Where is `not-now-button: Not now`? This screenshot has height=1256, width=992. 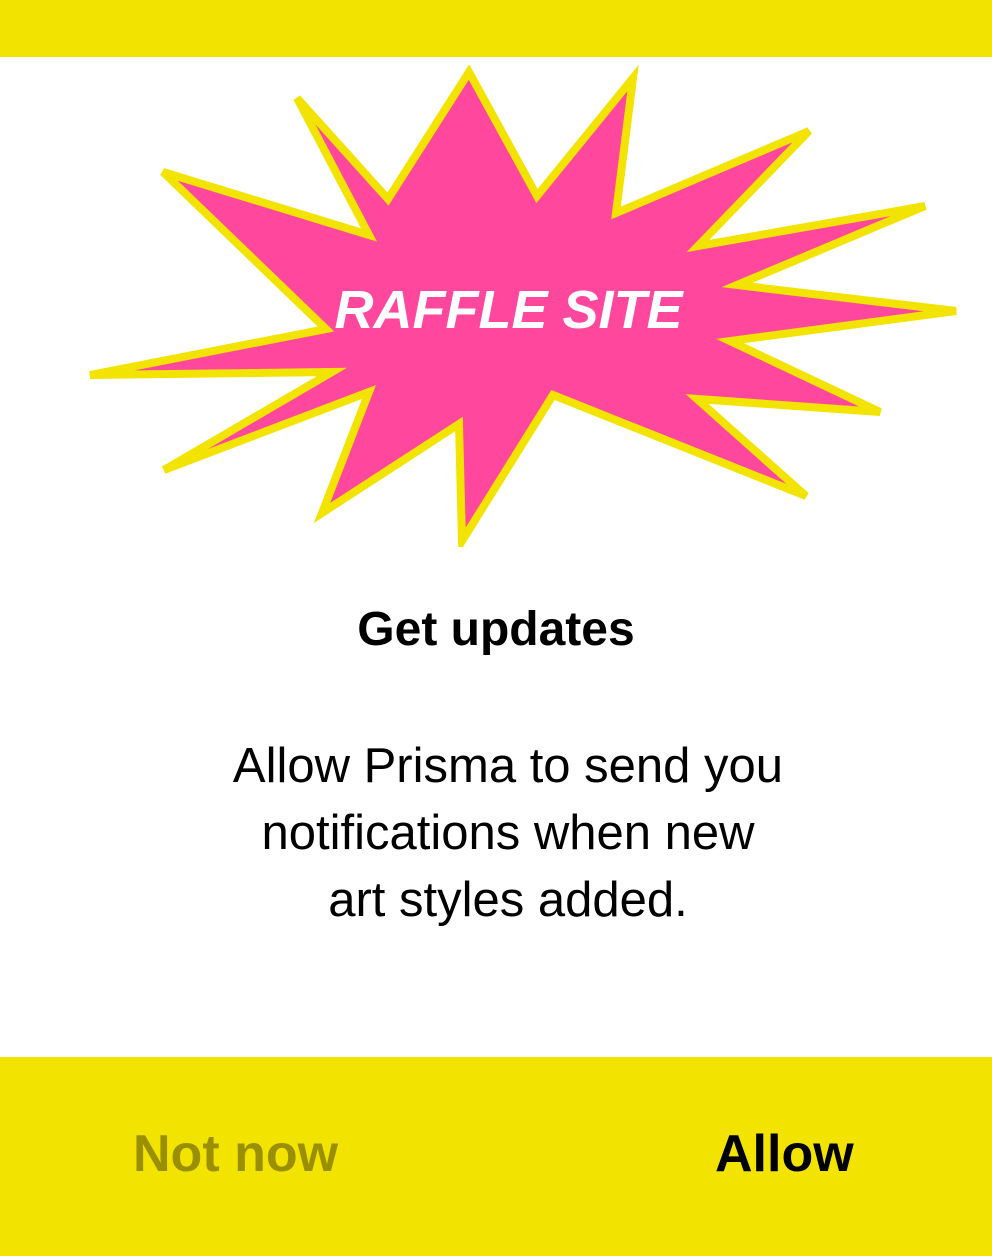
not-now-button: Not now is located at coordinates (235, 1154).